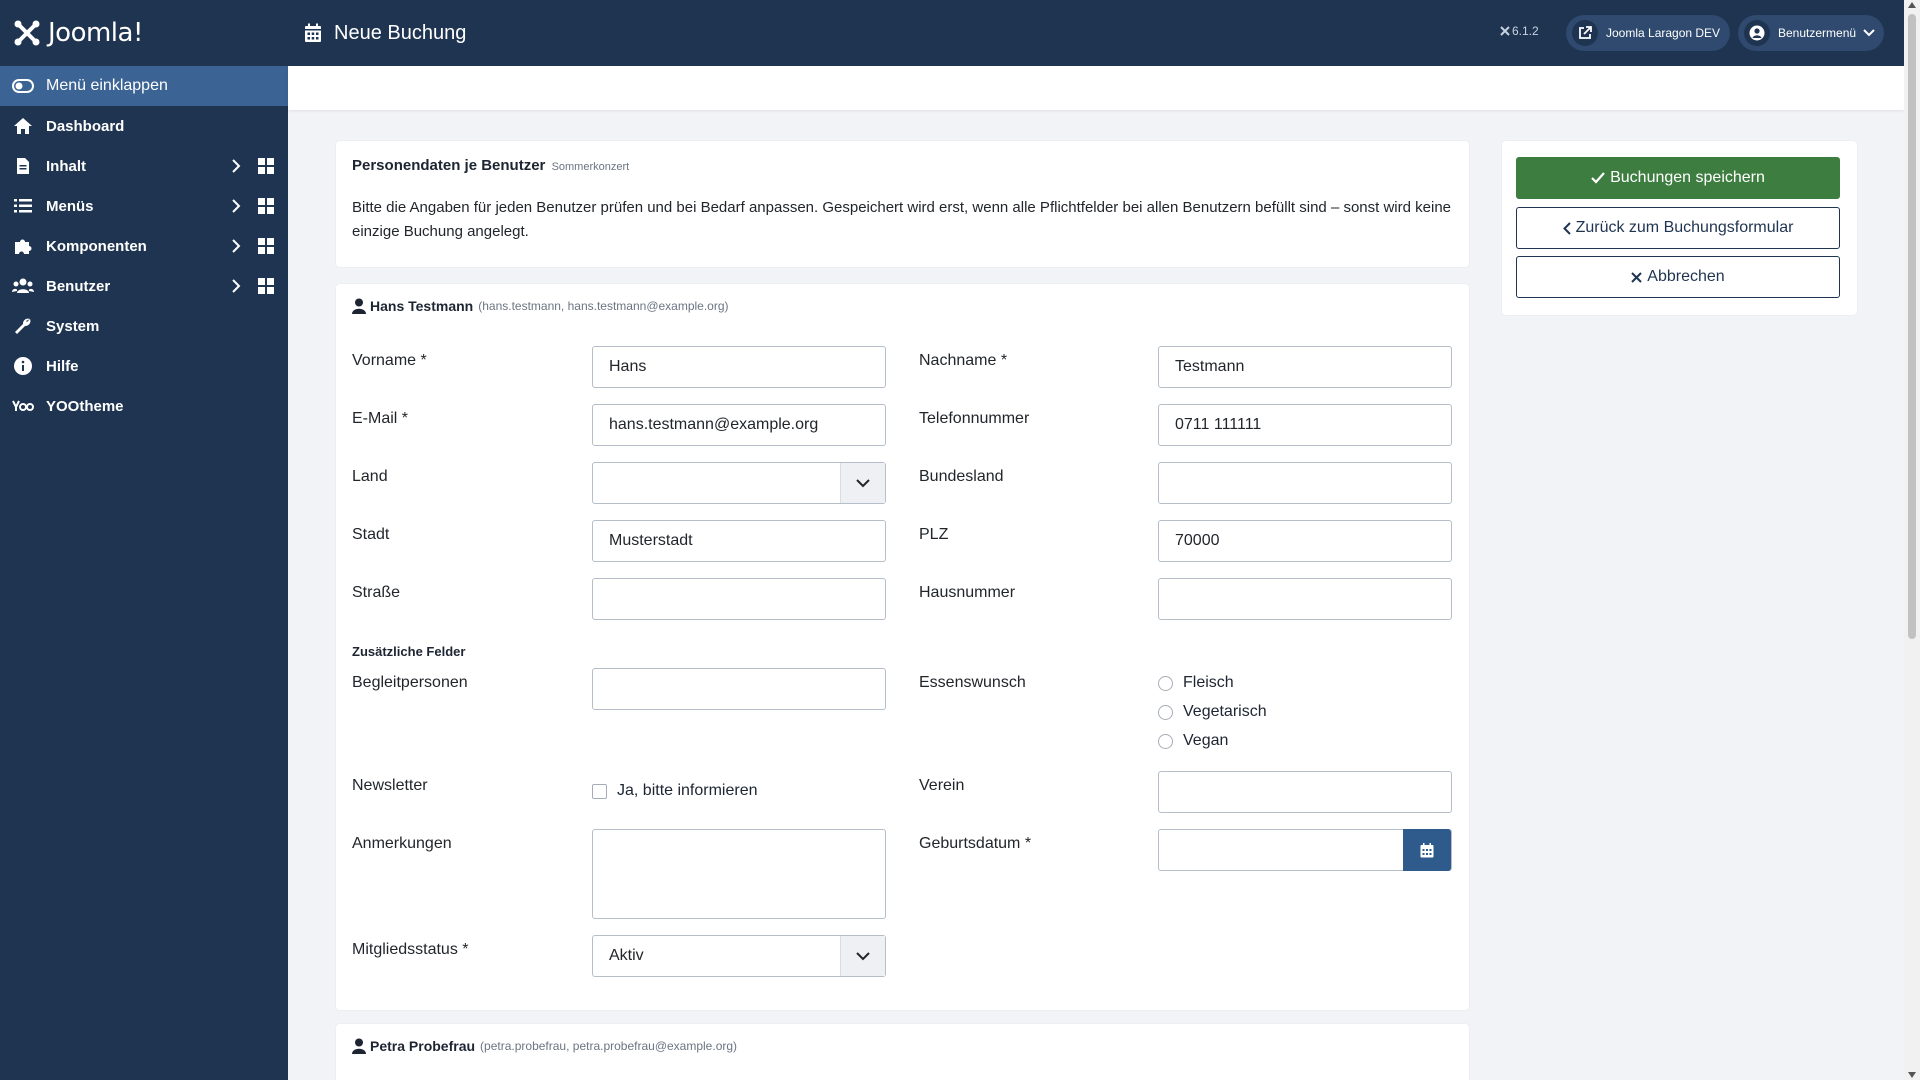 The image size is (1920, 1080). Describe the element at coordinates (23, 406) in the screenshot. I see `yoo-icon` at that location.